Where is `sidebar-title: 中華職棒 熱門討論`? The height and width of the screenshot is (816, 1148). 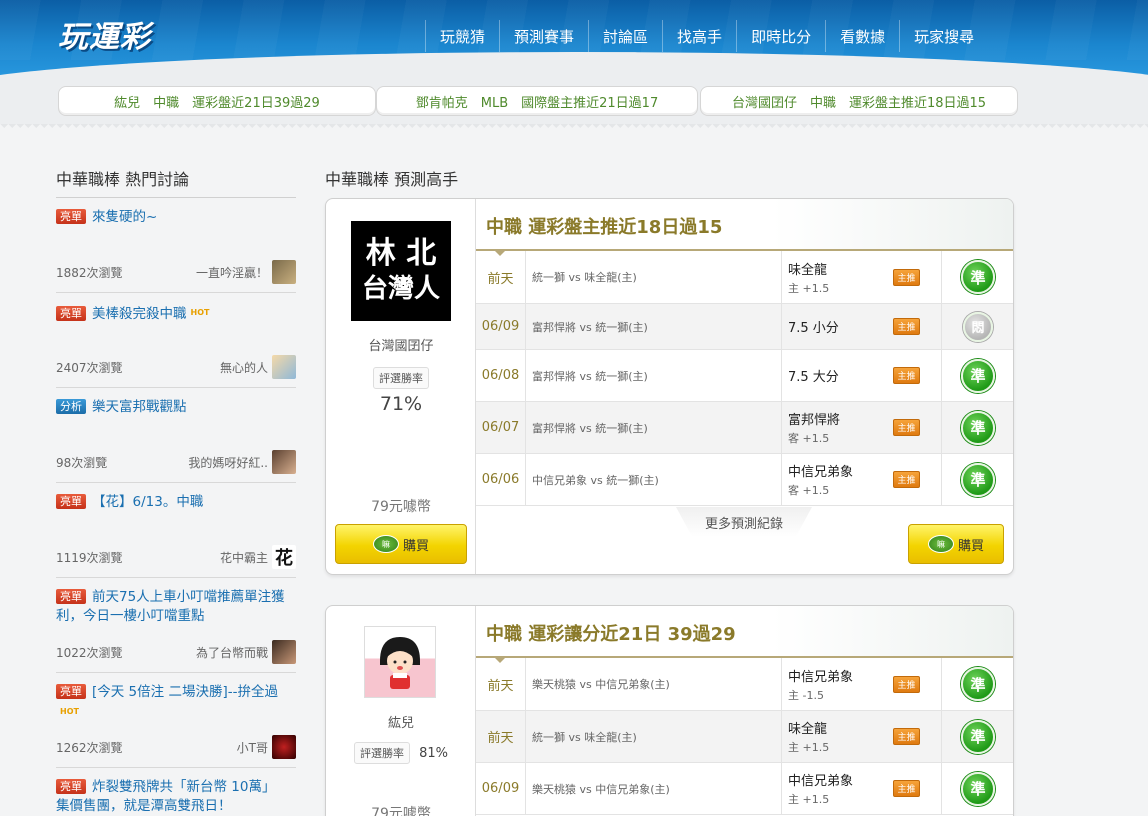
sidebar-title: 中華職棒 熱門討論 is located at coordinates (176, 180).